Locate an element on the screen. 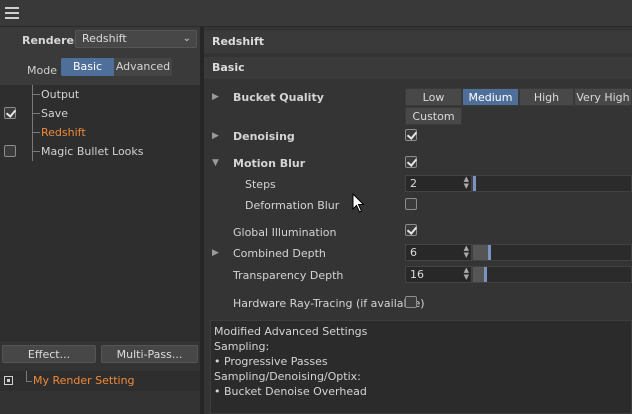 The height and width of the screenshot is (414, 632). tree-item-magic-bullet-looks: Magic Bullet Looks is located at coordinates (100, 151).